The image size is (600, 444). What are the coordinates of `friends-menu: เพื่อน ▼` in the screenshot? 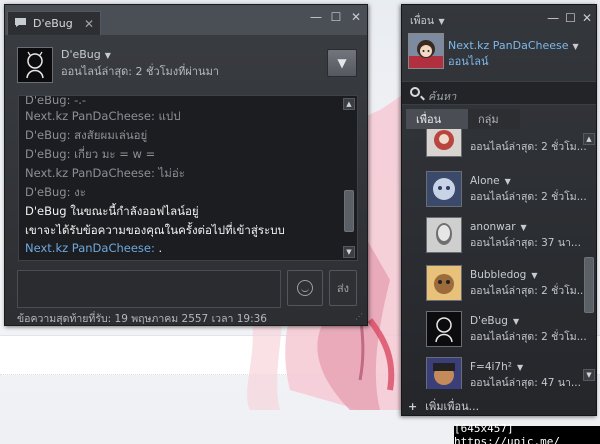 It's located at (427, 20).